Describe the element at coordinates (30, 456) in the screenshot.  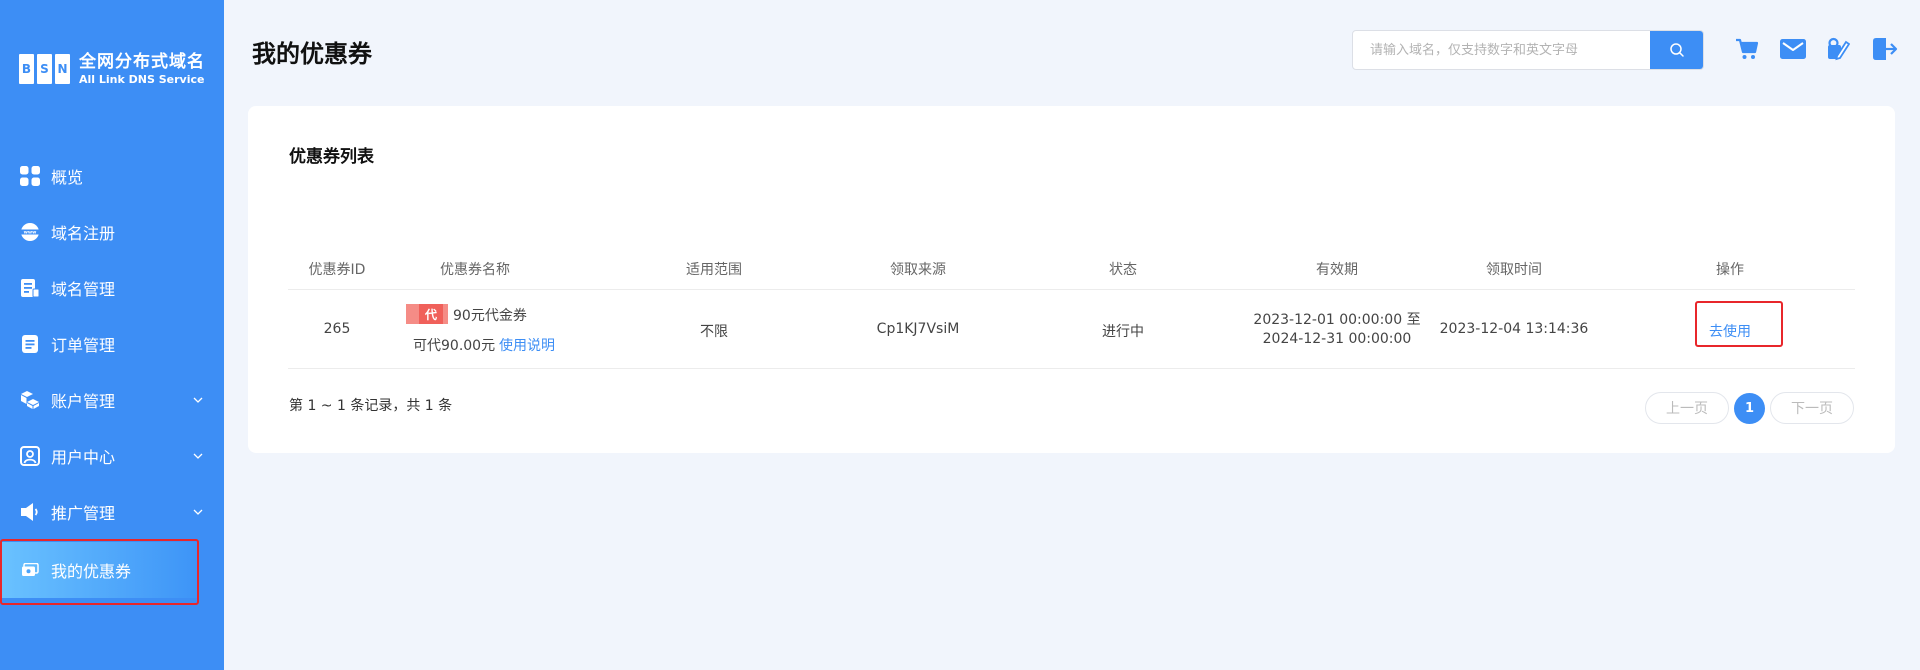
I see `user-icon` at that location.